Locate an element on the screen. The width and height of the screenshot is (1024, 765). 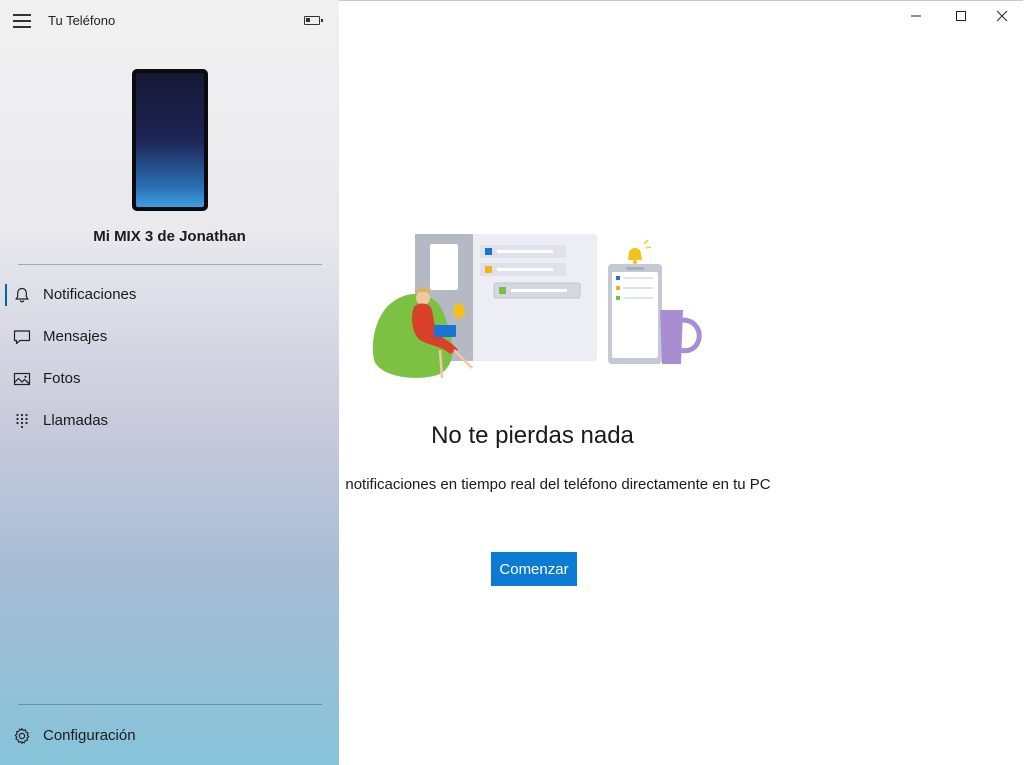
message-icon is located at coordinates (22, 337).